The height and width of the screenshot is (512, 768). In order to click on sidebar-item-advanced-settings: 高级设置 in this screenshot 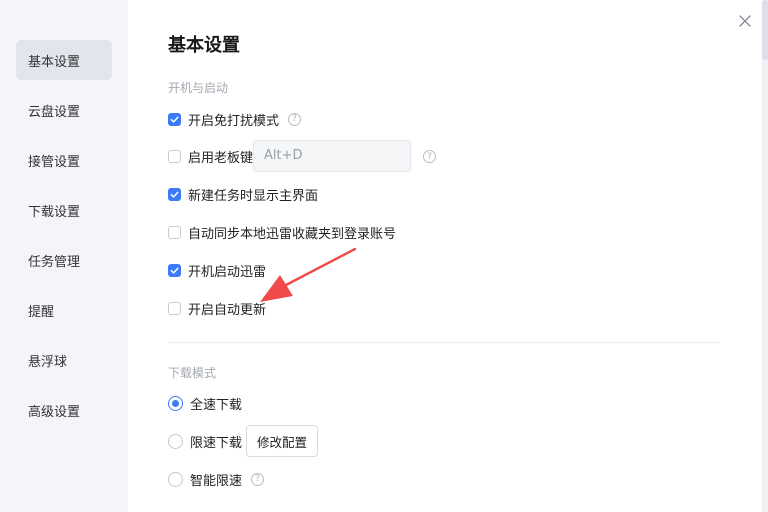, I will do `click(64, 410)`.